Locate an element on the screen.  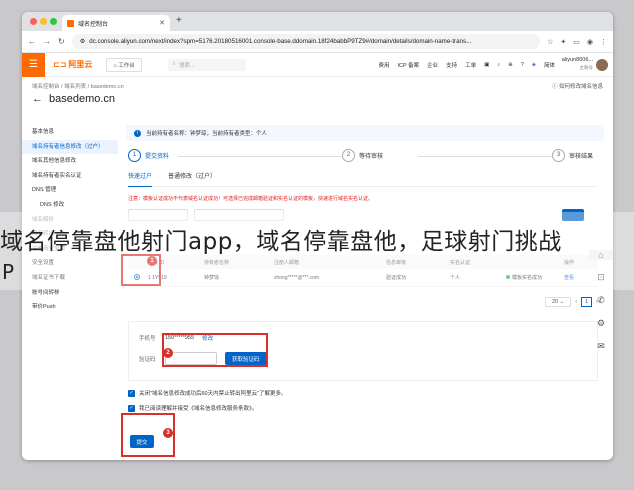
step-3: 3 审核结果 is located at coordinates (575, 155).